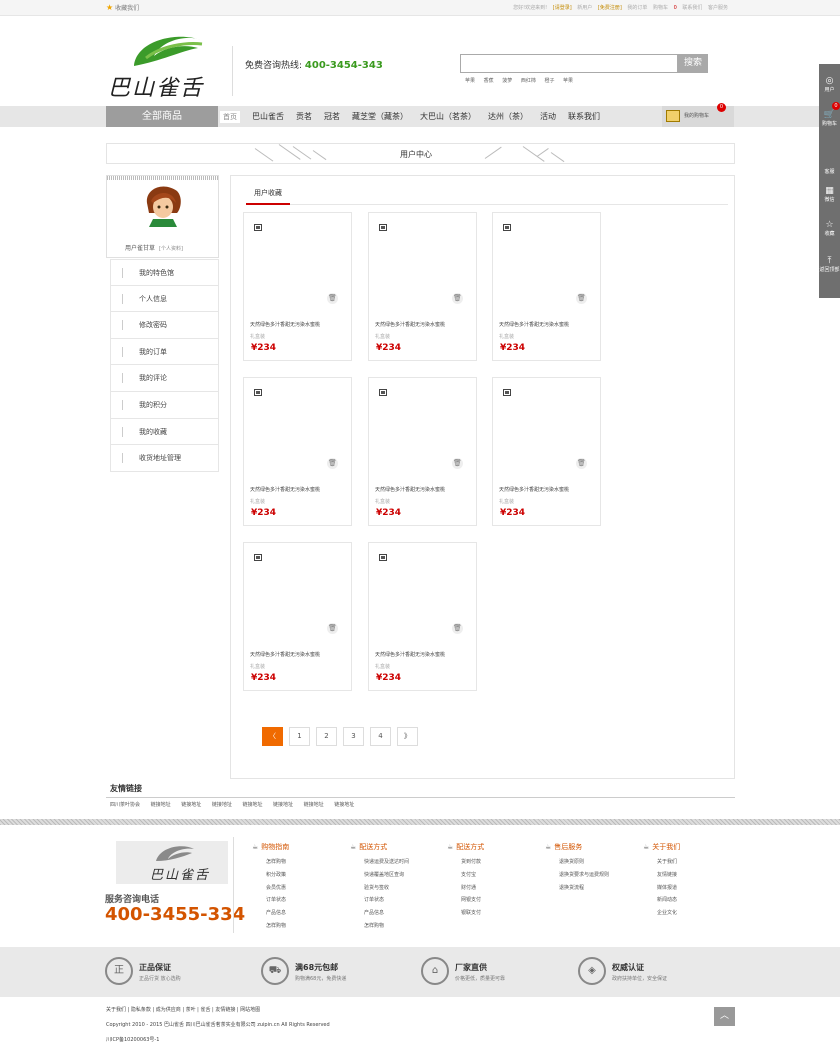  What do you see at coordinates (661, 913) in the screenshot?
I see `footer-link: 企业文化` at bounding box center [661, 913].